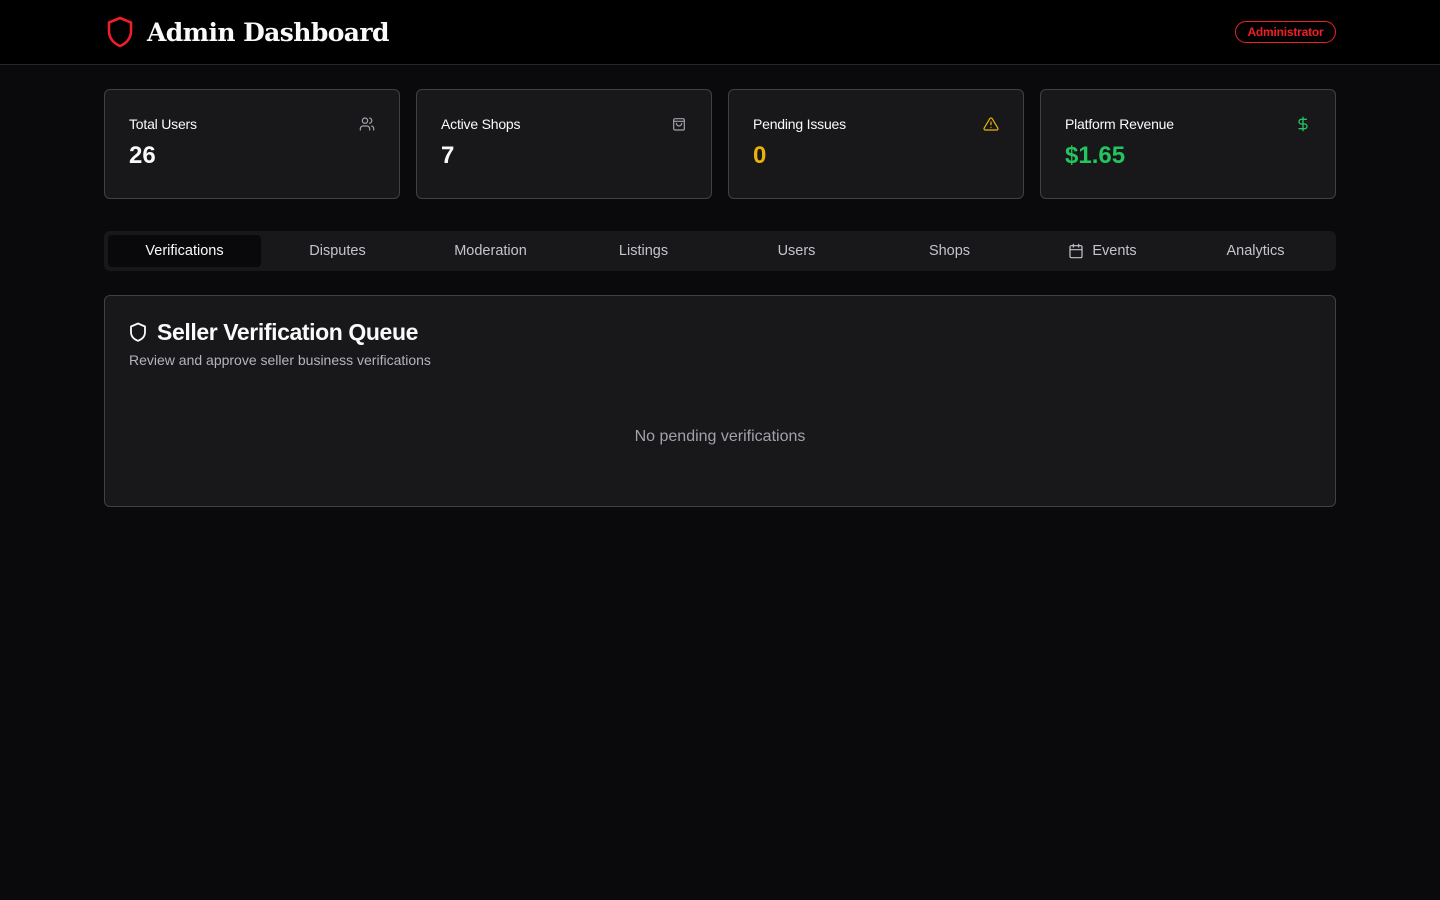 This screenshot has height=900, width=1440. What do you see at coordinates (720, 436) in the screenshot?
I see `empty-state-message: No pending verifications` at bounding box center [720, 436].